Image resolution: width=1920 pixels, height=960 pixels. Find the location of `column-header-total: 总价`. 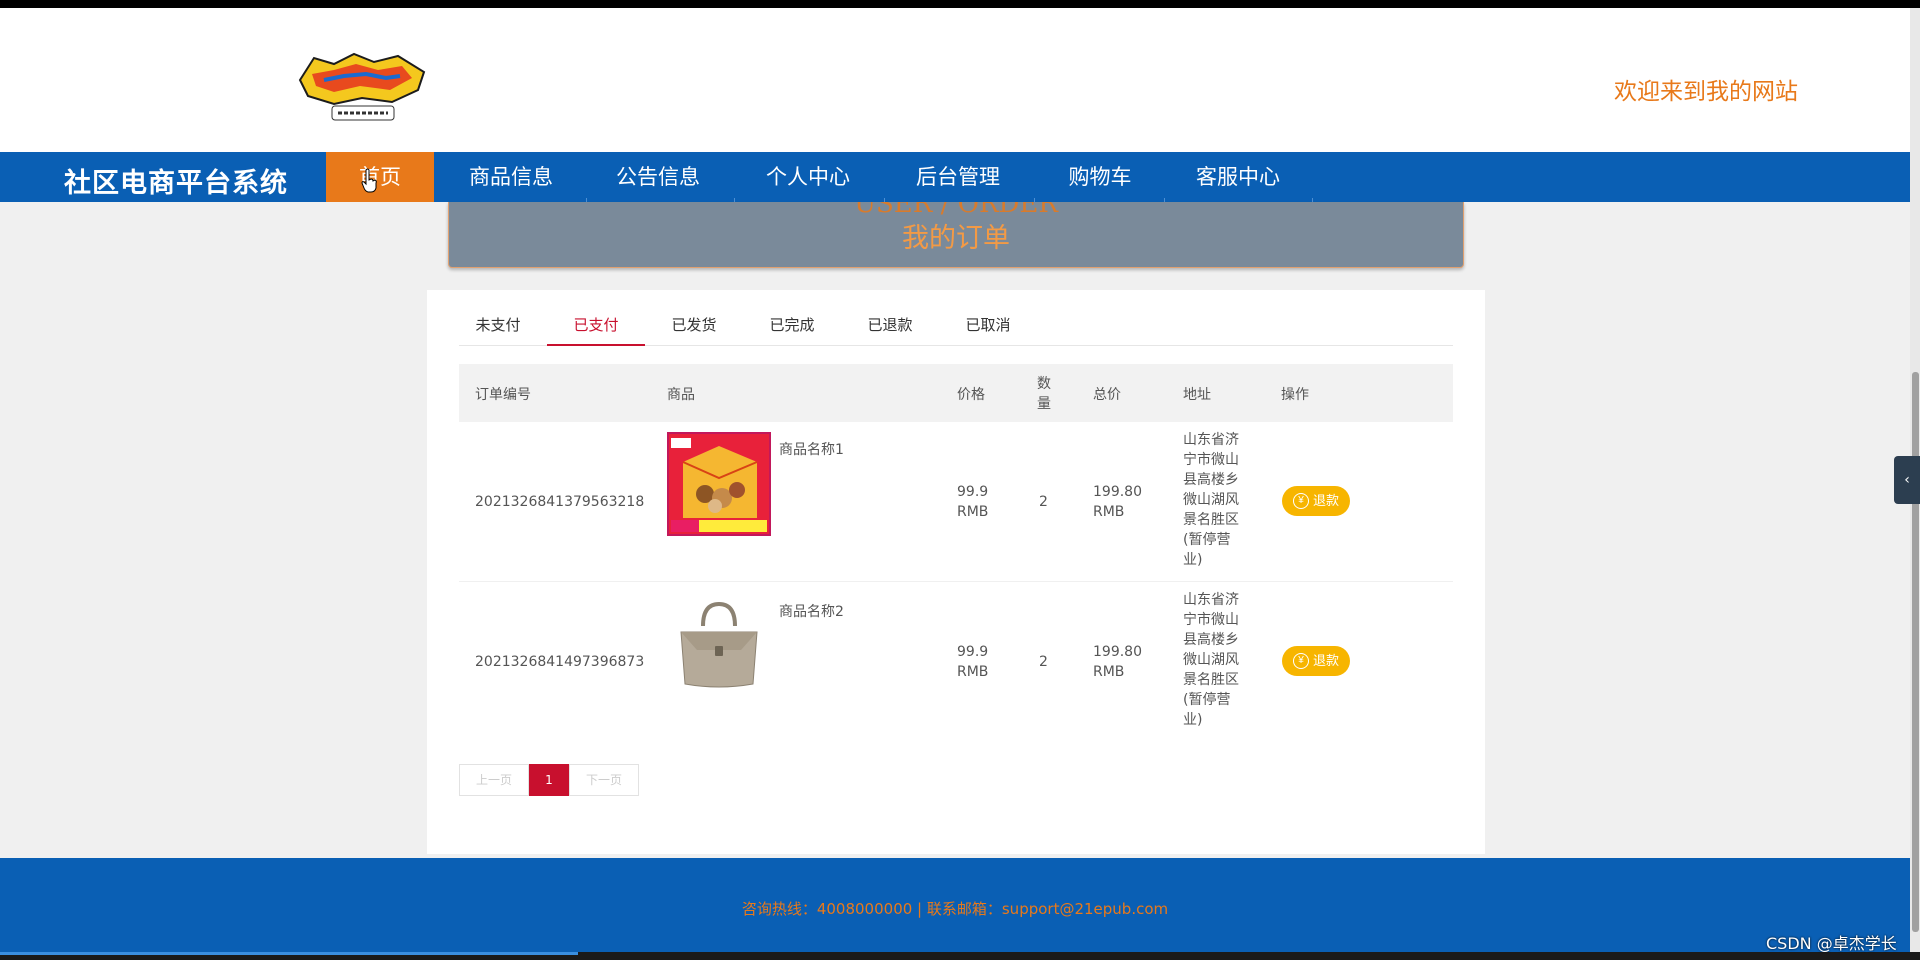

column-header-total: 总价 is located at coordinates (1107, 395).